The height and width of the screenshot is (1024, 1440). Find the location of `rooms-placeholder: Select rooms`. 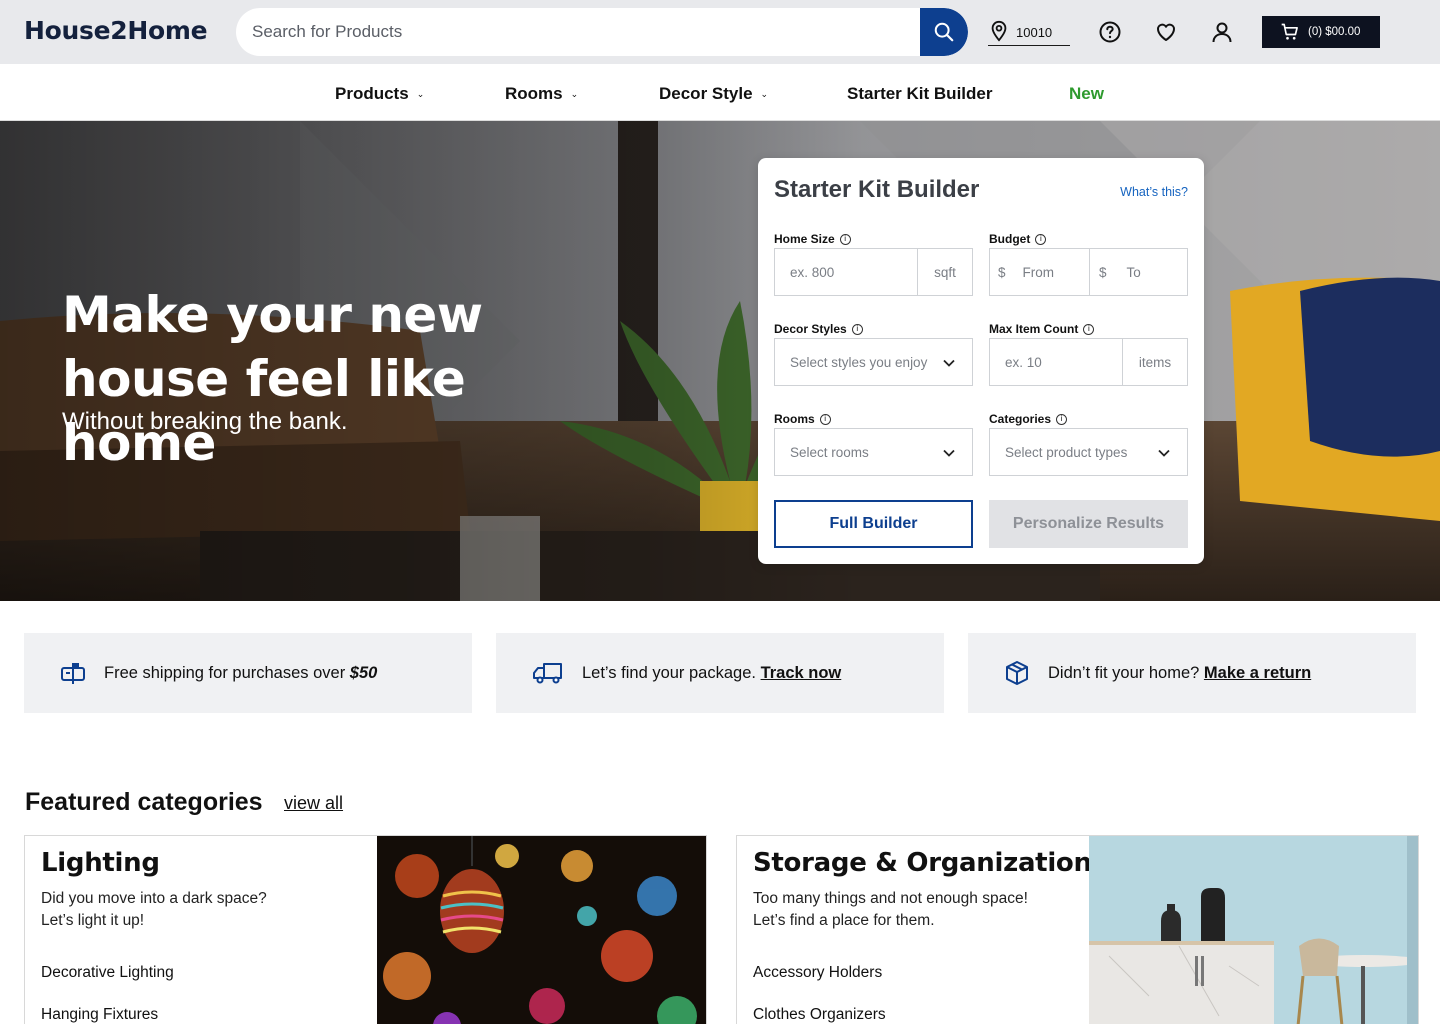

rooms-placeholder: Select rooms is located at coordinates (829, 452).